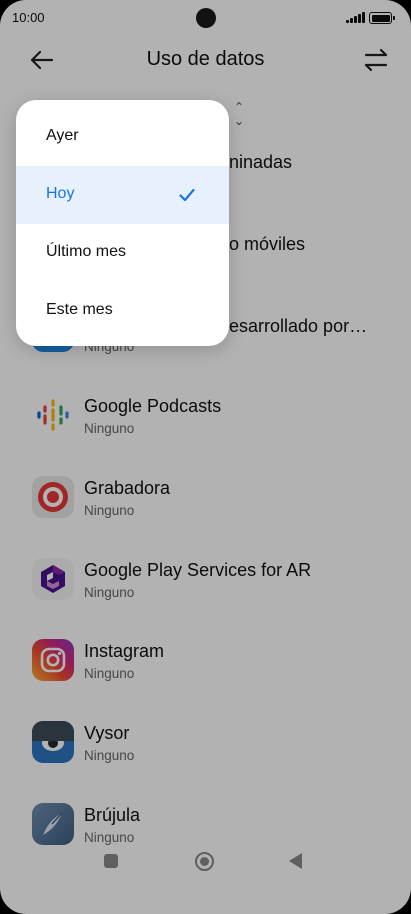 This screenshot has height=914, width=411. What do you see at coordinates (79, 309) in the screenshot?
I see `option-label: Este mes` at bounding box center [79, 309].